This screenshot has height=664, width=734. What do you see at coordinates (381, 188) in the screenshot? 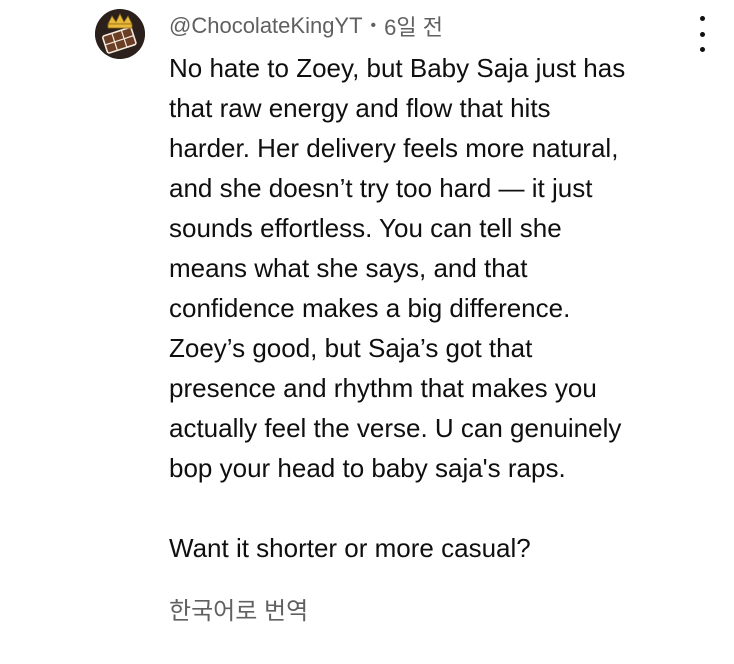
I see `comment-line: and she doesn’t try too hard — it just` at bounding box center [381, 188].